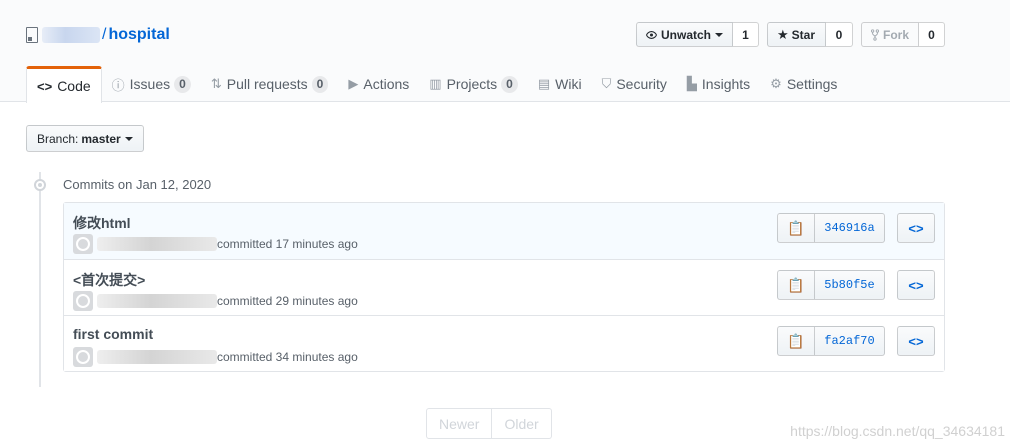 The width and height of the screenshot is (1010, 447). I want to click on tab-settings: ⚙ Settings, so click(803, 84).